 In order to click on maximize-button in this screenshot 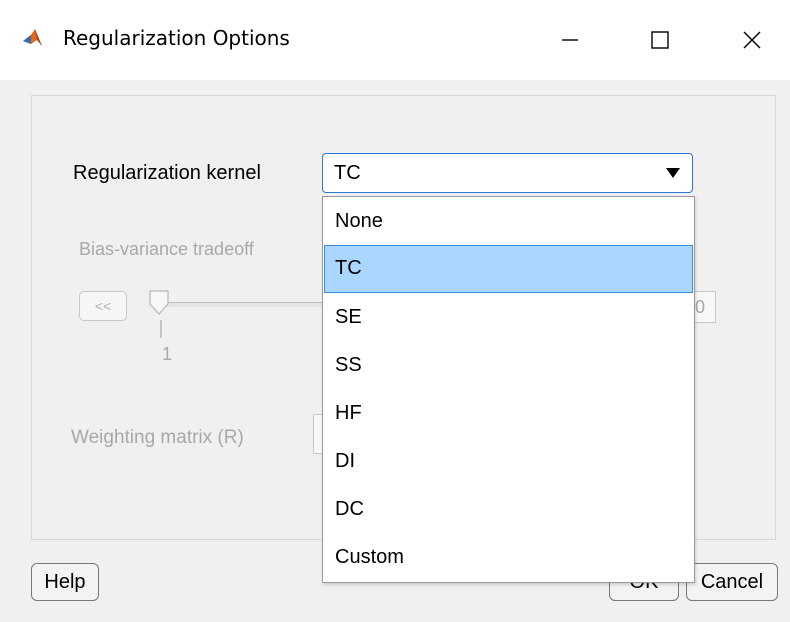, I will do `click(660, 40)`.